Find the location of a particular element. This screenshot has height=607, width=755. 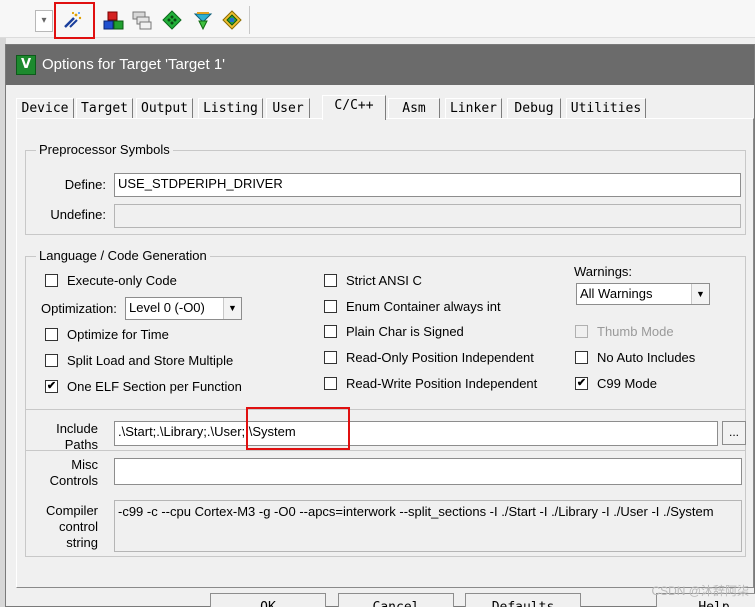

toolbar-dropdown: ▾ is located at coordinates (44, 21).